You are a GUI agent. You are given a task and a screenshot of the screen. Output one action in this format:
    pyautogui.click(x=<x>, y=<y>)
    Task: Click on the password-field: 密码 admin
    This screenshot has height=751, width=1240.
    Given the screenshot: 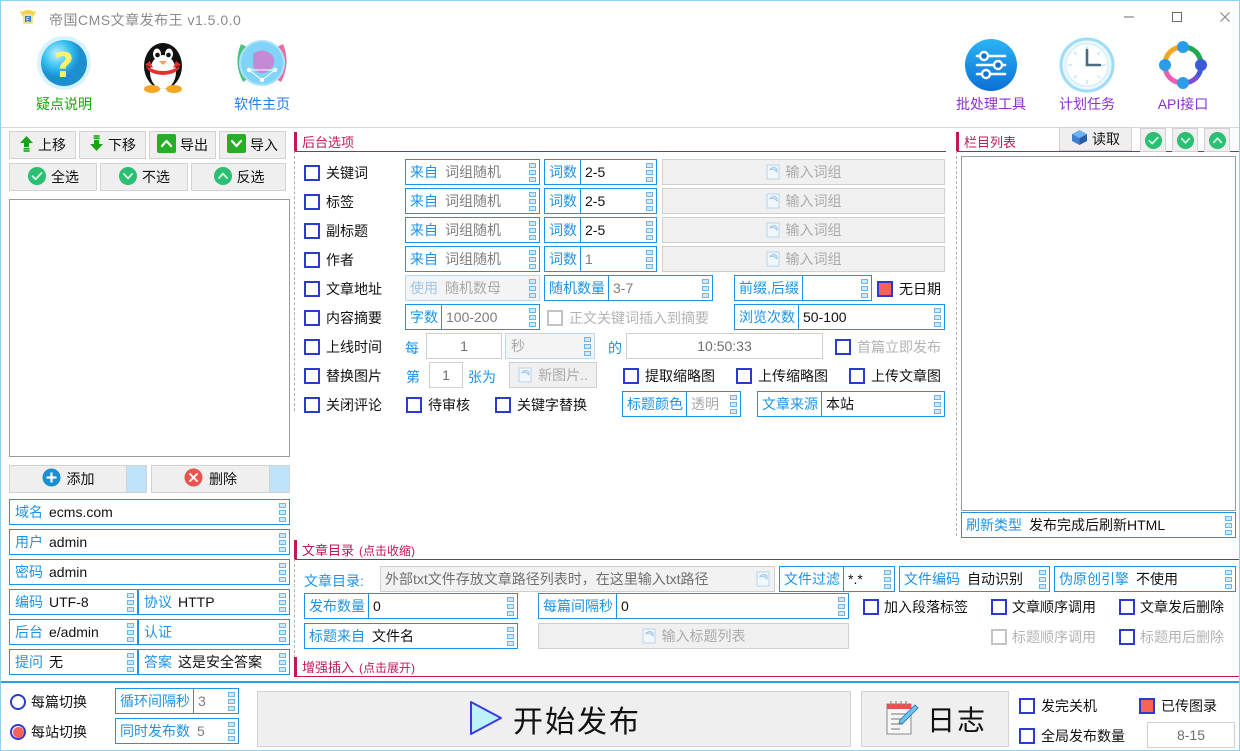 What is the action you would take?
    pyautogui.click(x=149, y=572)
    